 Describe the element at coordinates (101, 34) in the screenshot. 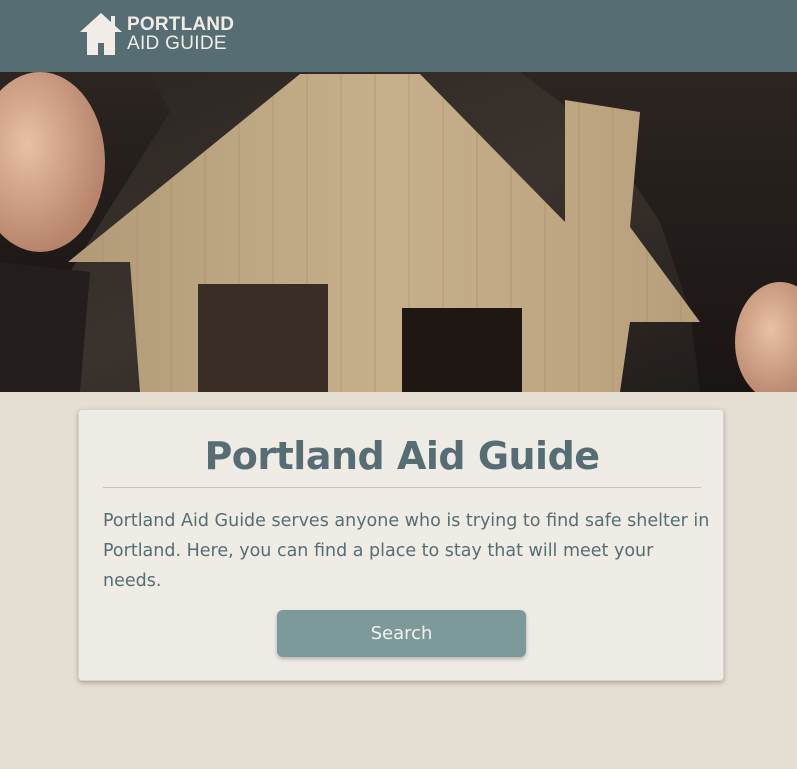

I see `house-icon` at that location.